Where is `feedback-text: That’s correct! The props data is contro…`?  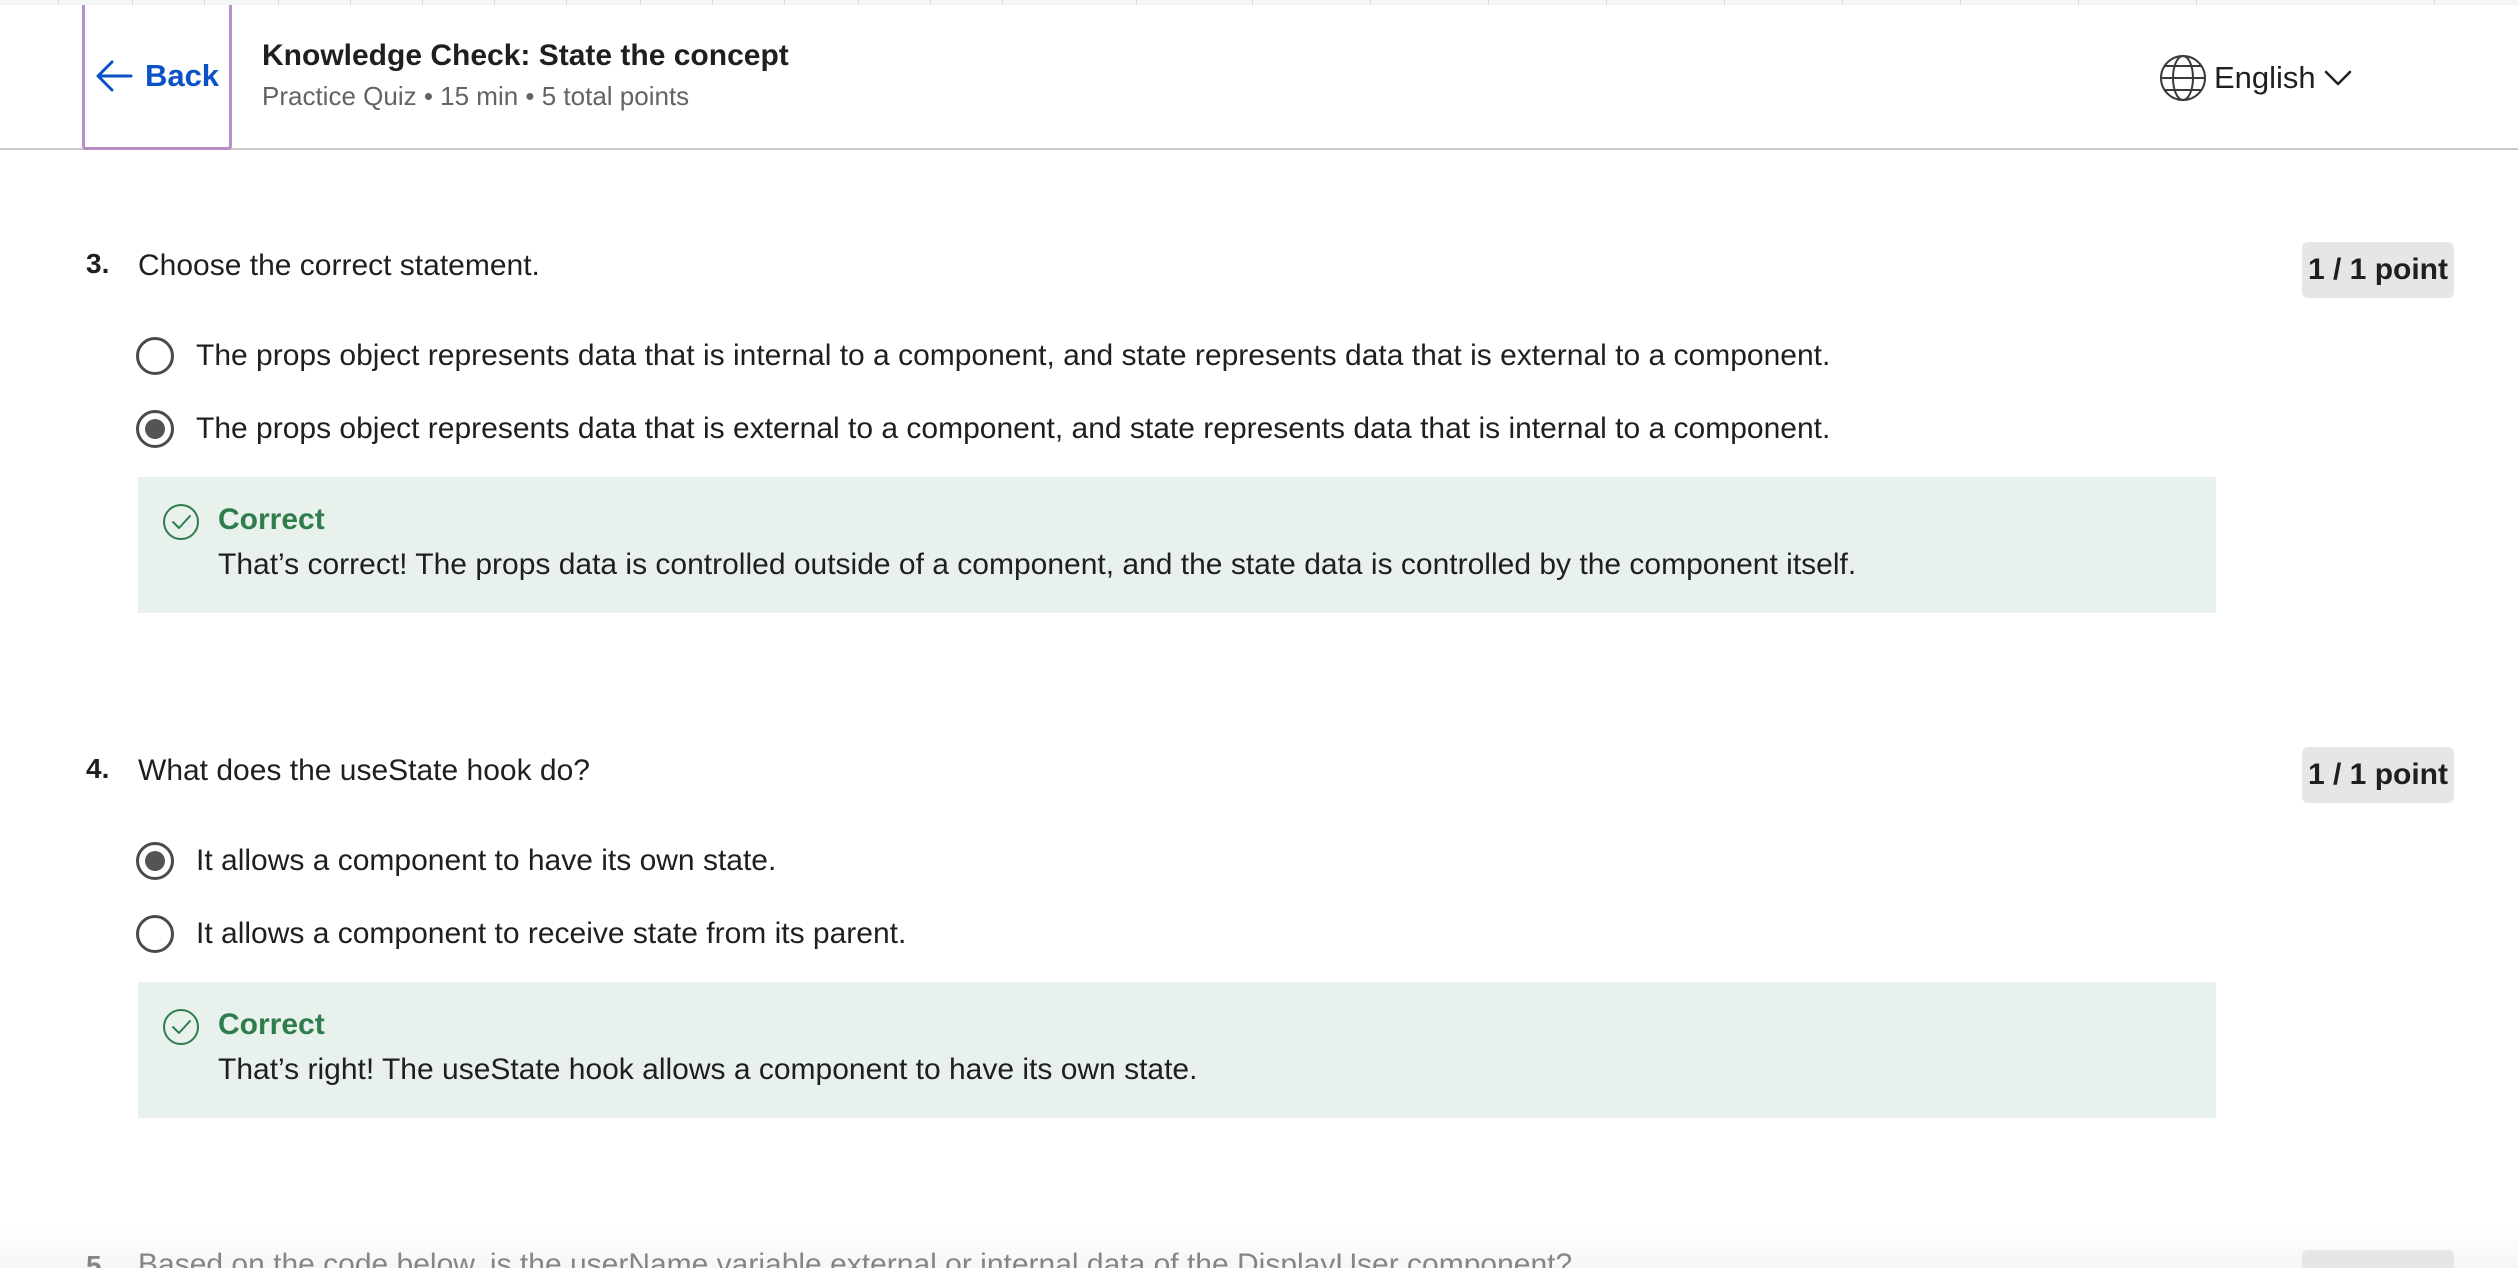 feedback-text: That’s correct! The props data is contro… is located at coordinates (1037, 564).